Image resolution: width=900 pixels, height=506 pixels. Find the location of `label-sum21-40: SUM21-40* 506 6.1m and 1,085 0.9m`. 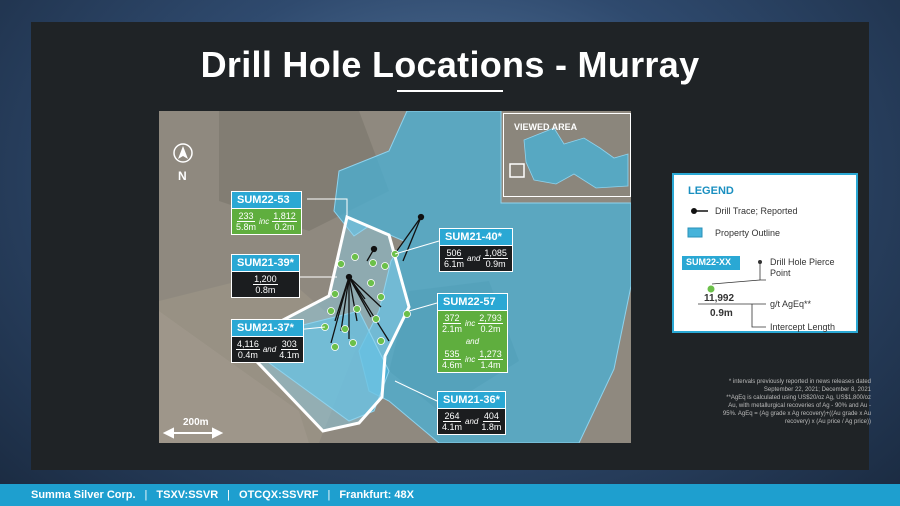

label-sum21-40: SUM21-40* 506 6.1m and 1,085 0.9m is located at coordinates (476, 250).